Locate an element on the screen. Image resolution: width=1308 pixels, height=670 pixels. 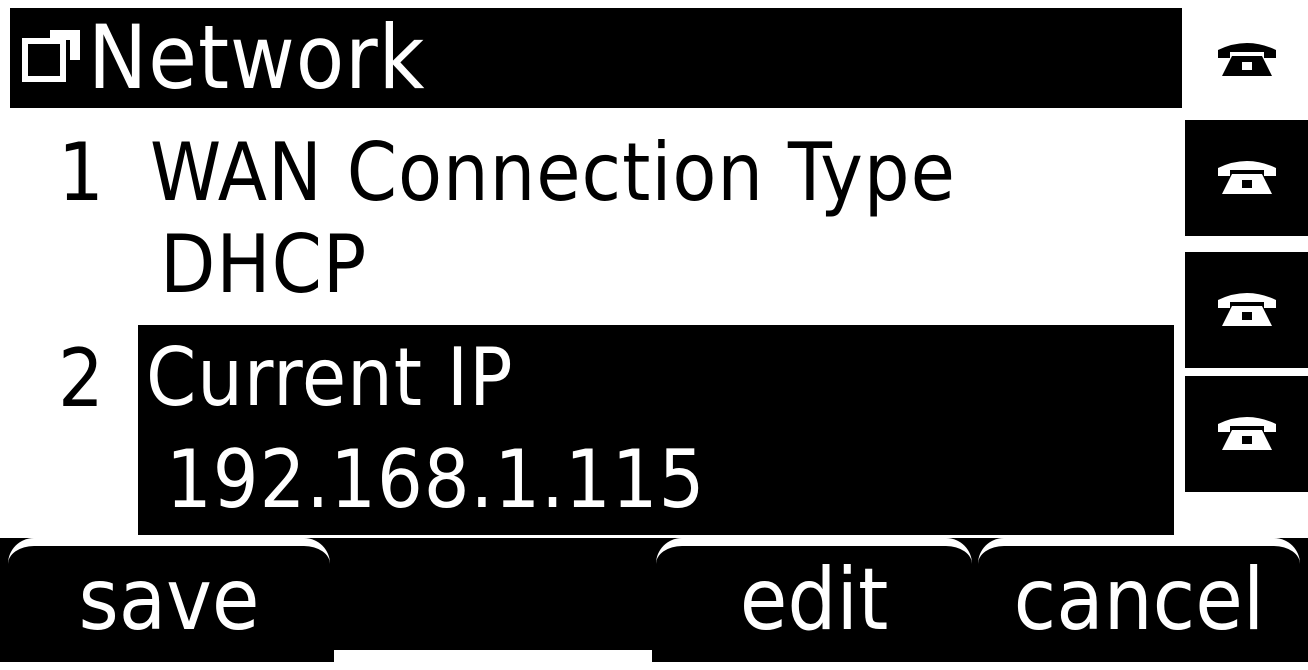
save-label: save is located at coordinates (169, 600).